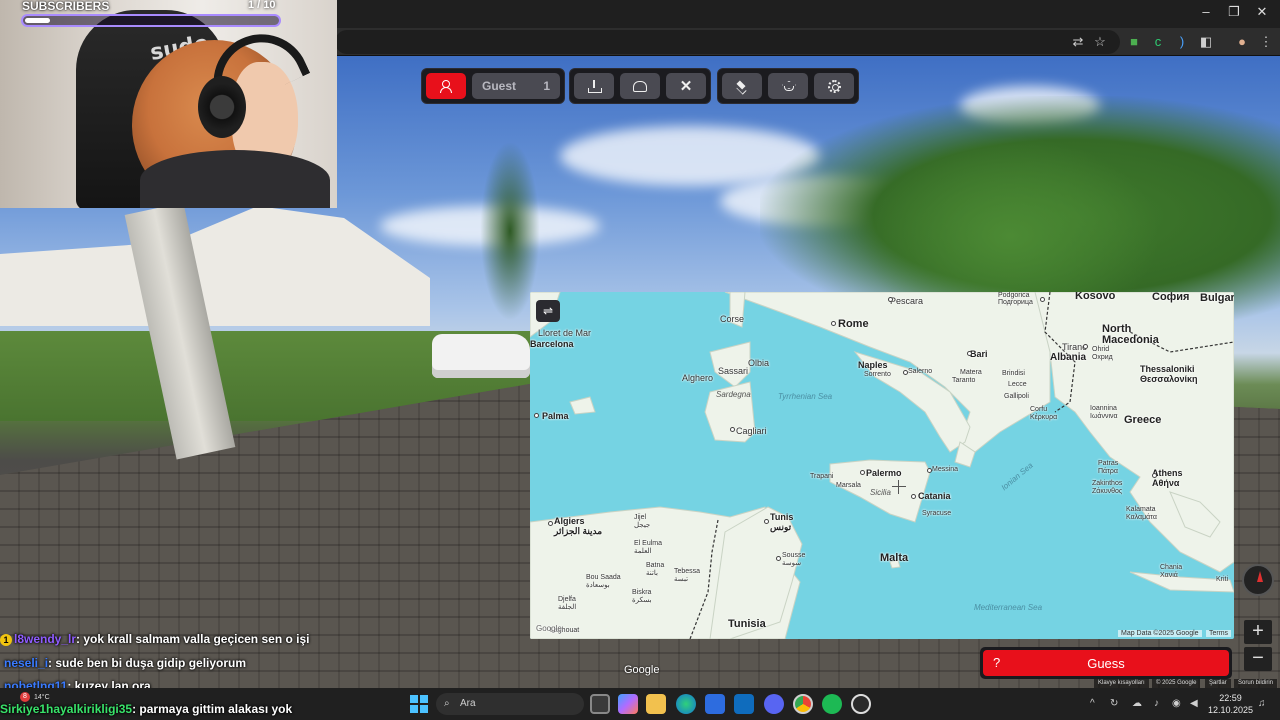 The height and width of the screenshot is (720, 1280). I want to click on guest-player-box: Guest 1, so click(516, 86).